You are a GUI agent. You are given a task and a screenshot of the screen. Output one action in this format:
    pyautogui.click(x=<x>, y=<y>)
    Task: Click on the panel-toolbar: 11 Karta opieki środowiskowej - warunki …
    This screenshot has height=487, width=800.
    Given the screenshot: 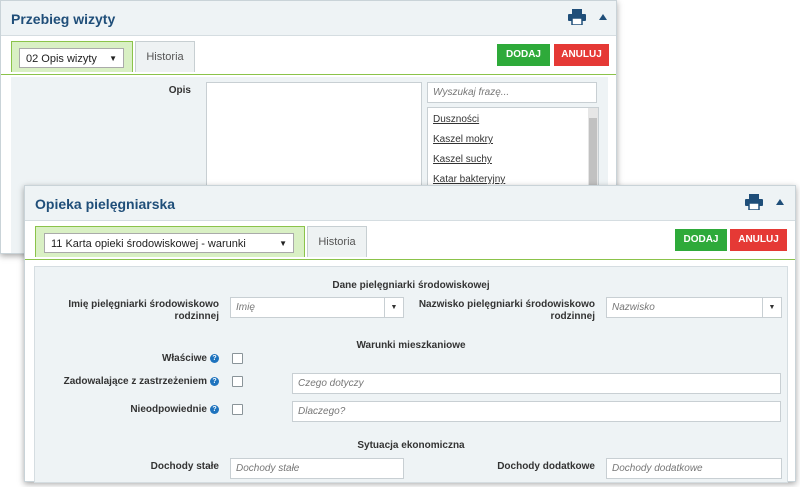 What is the action you would take?
    pyautogui.click(x=410, y=240)
    